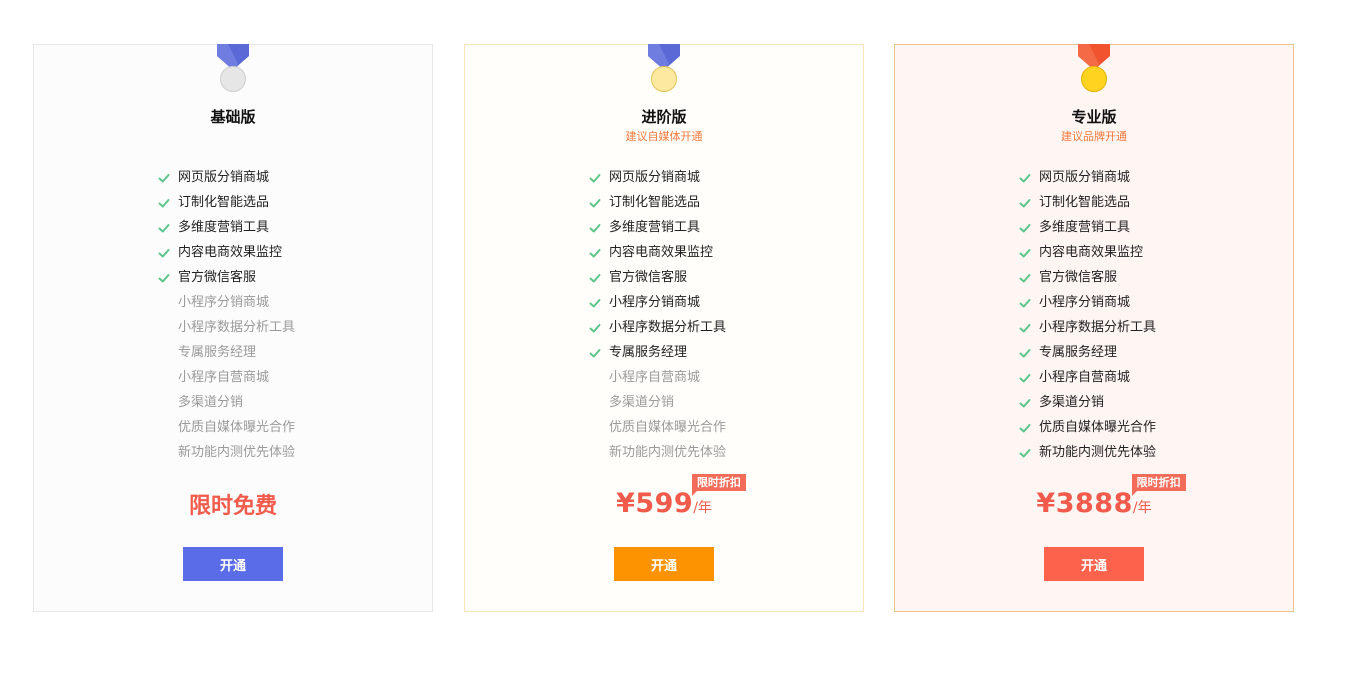 This screenshot has width=1356, height=682. Describe the element at coordinates (664, 136) in the screenshot. I see `plan-subtitle: 建议自媒体开通` at that location.